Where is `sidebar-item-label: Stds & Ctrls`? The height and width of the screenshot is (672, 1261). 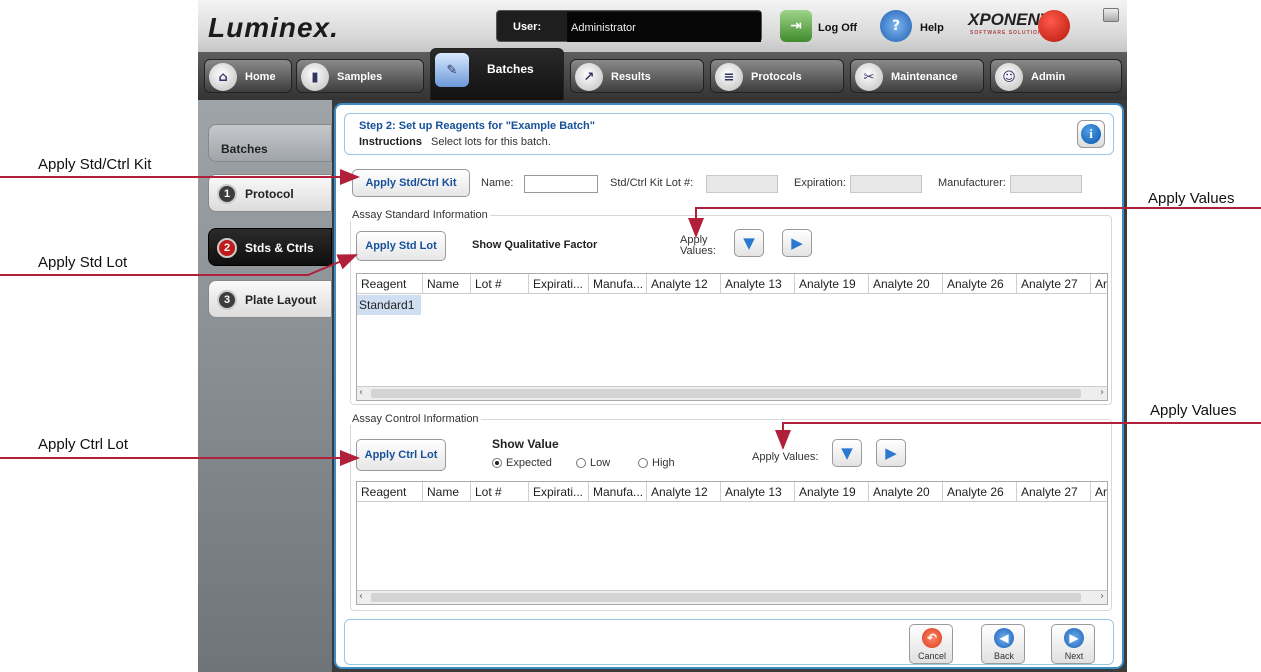
sidebar-item-label: Stds & Ctrls is located at coordinates (279, 248).